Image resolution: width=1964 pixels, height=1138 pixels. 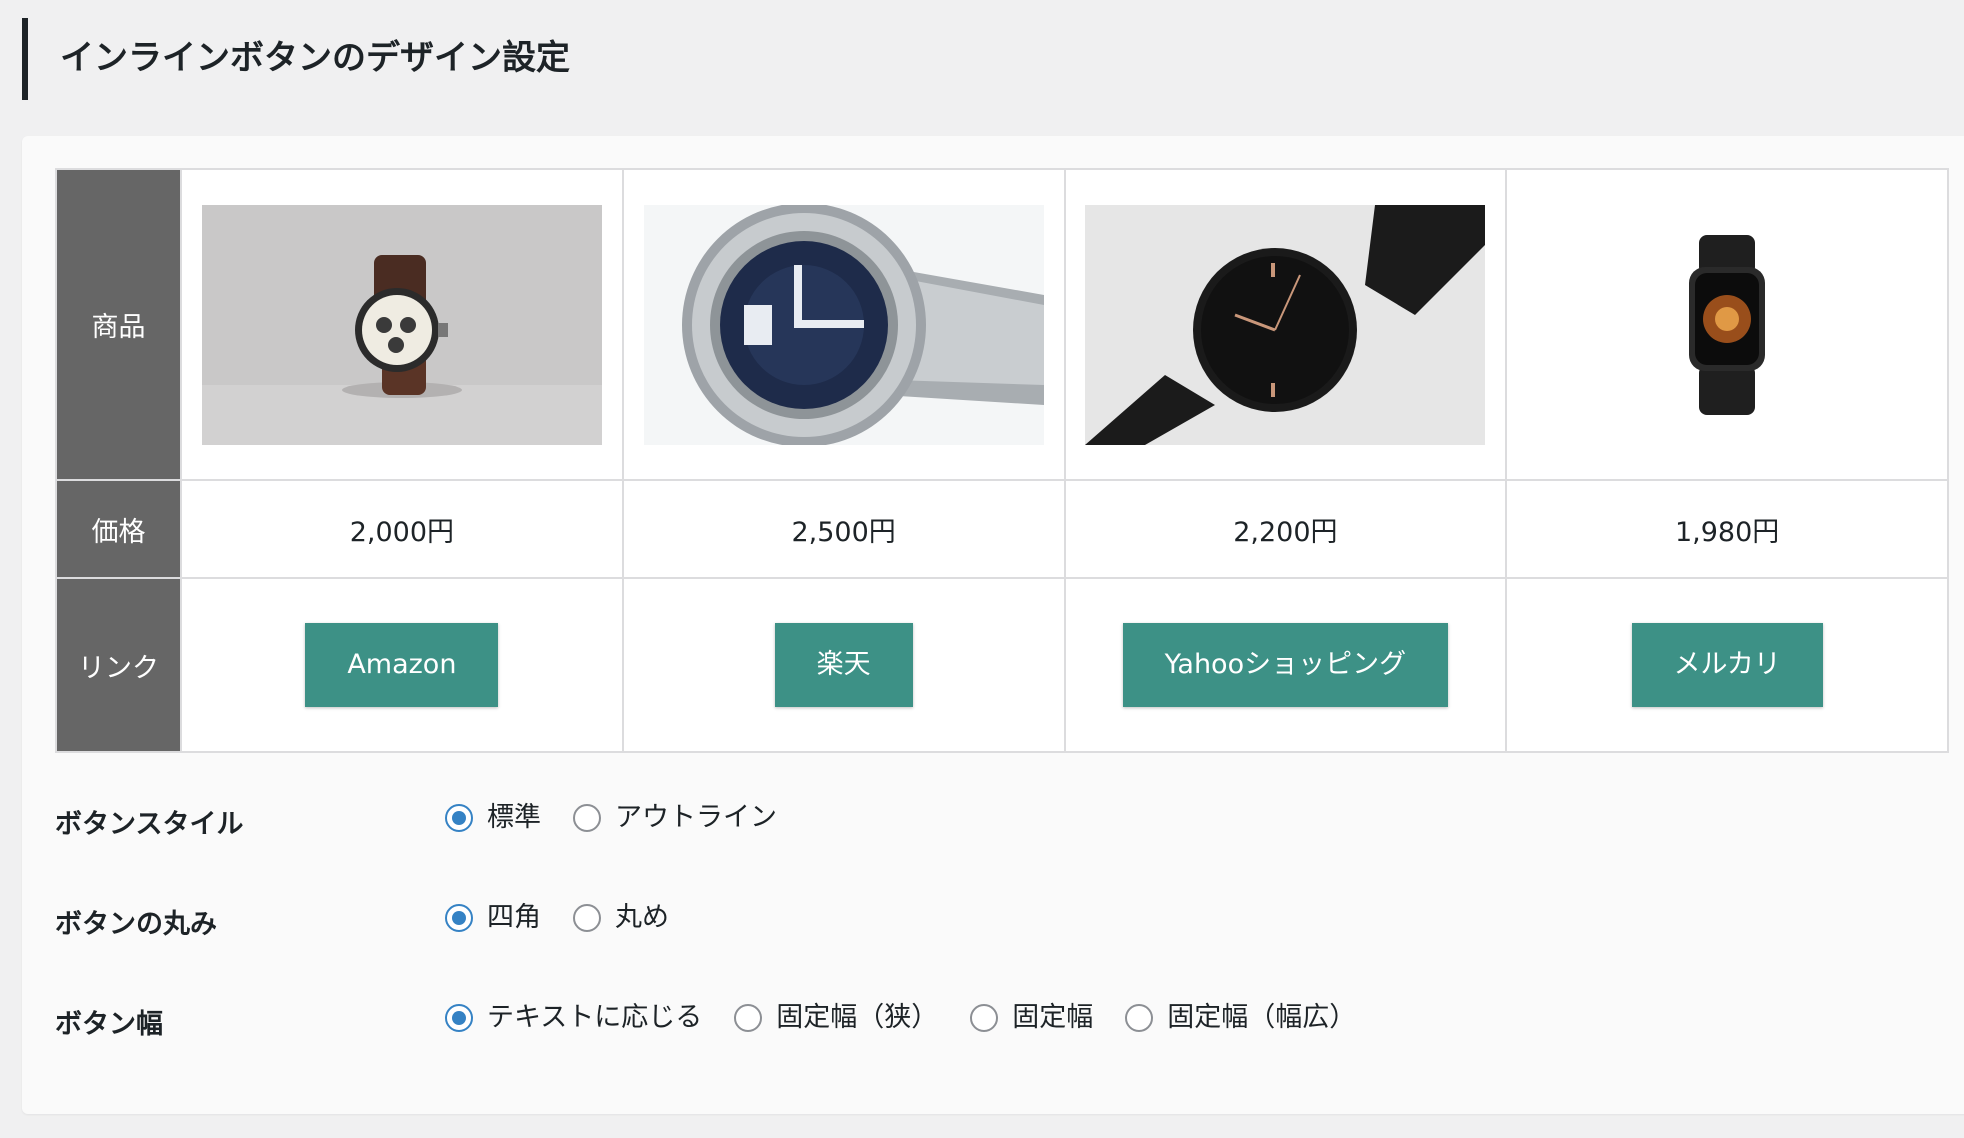 I want to click on price-value: 2,200円, so click(x=1285, y=532).